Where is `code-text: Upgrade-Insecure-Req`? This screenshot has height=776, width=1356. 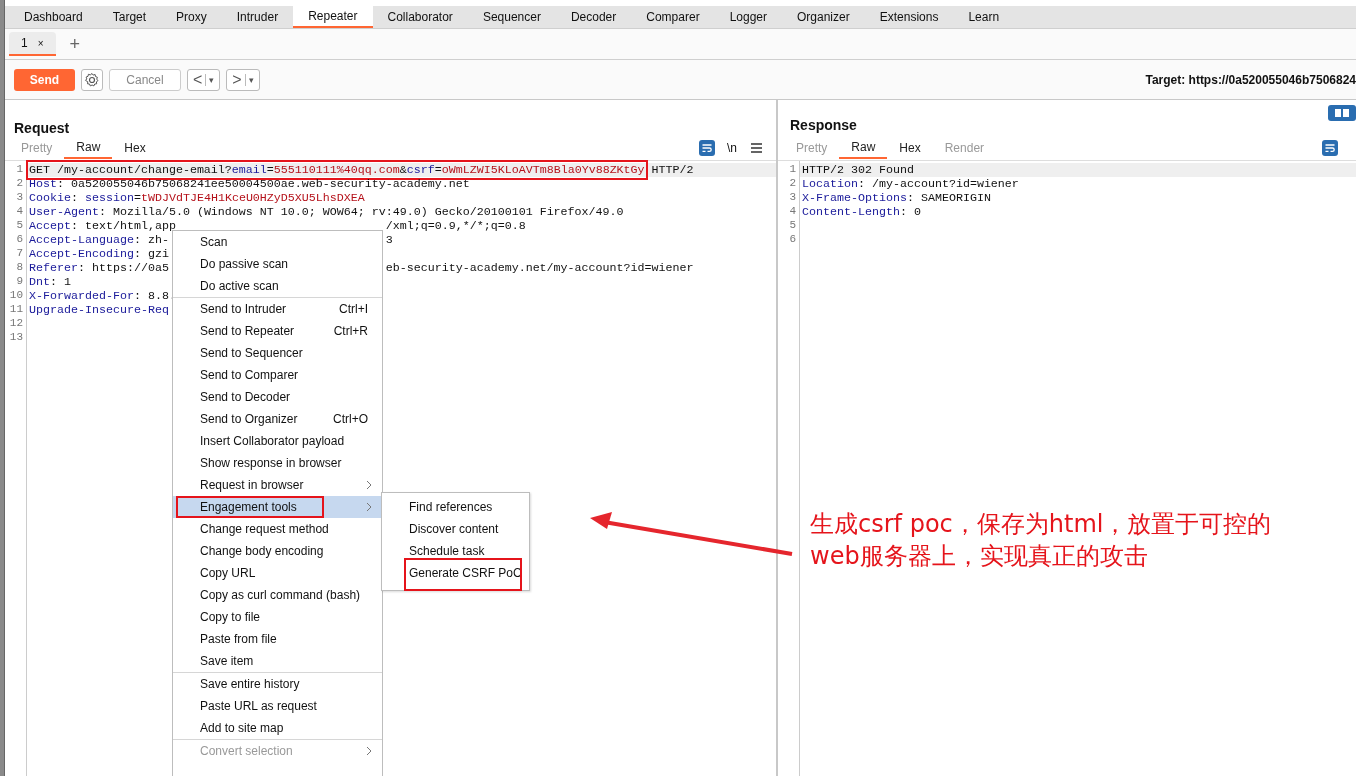 code-text: Upgrade-Insecure-Req is located at coordinates (99, 310).